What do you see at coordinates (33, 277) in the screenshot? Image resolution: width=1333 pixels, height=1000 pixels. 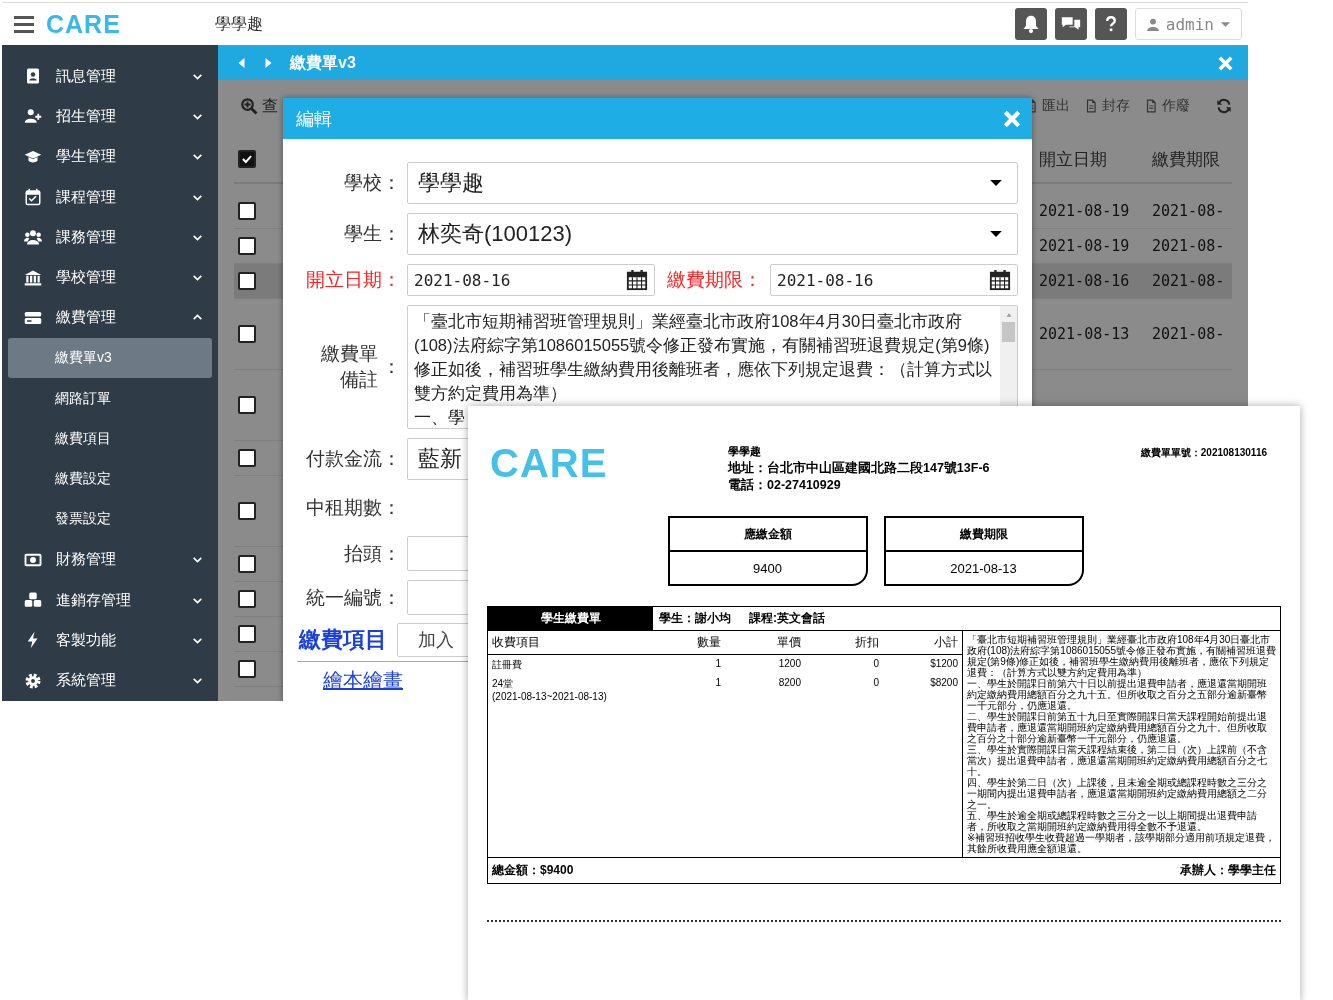 I see `bank-icon` at bounding box center [33, 277].